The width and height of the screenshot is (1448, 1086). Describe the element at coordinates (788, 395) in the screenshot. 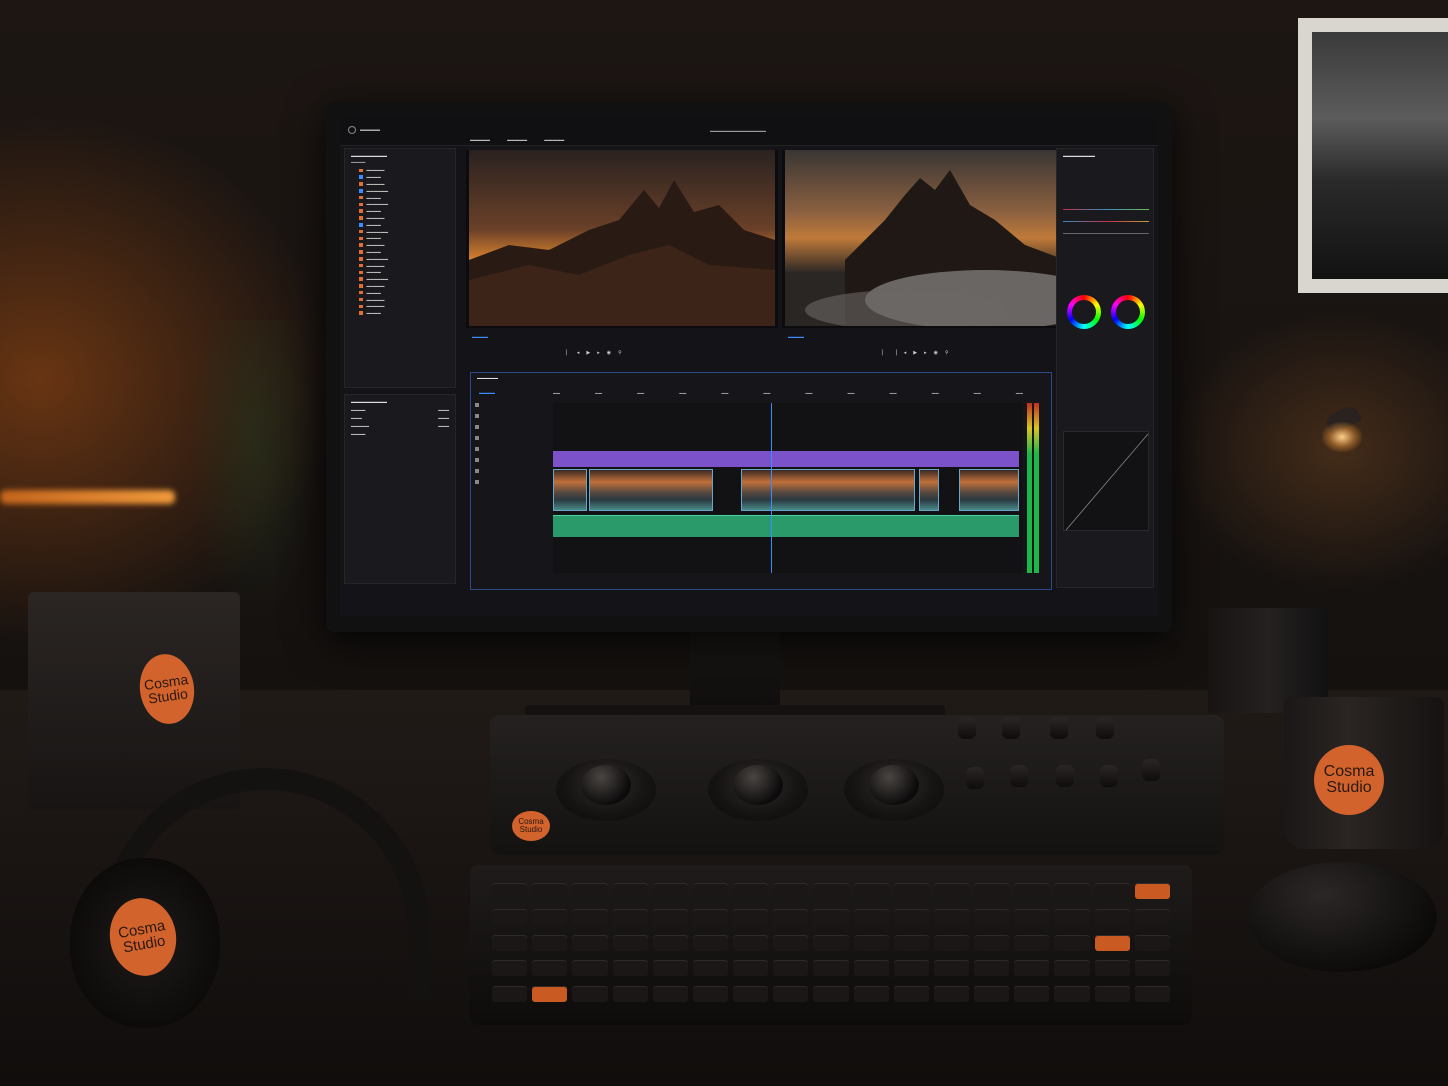

I see `timeline-ruler: ▬▬ ▬▬ ▬▬ ▬▬ ▬▬ ▬▬ ▬▬ ▬▬ ▬▬ ▬▬ ▬▬ ▬▬` at that location.